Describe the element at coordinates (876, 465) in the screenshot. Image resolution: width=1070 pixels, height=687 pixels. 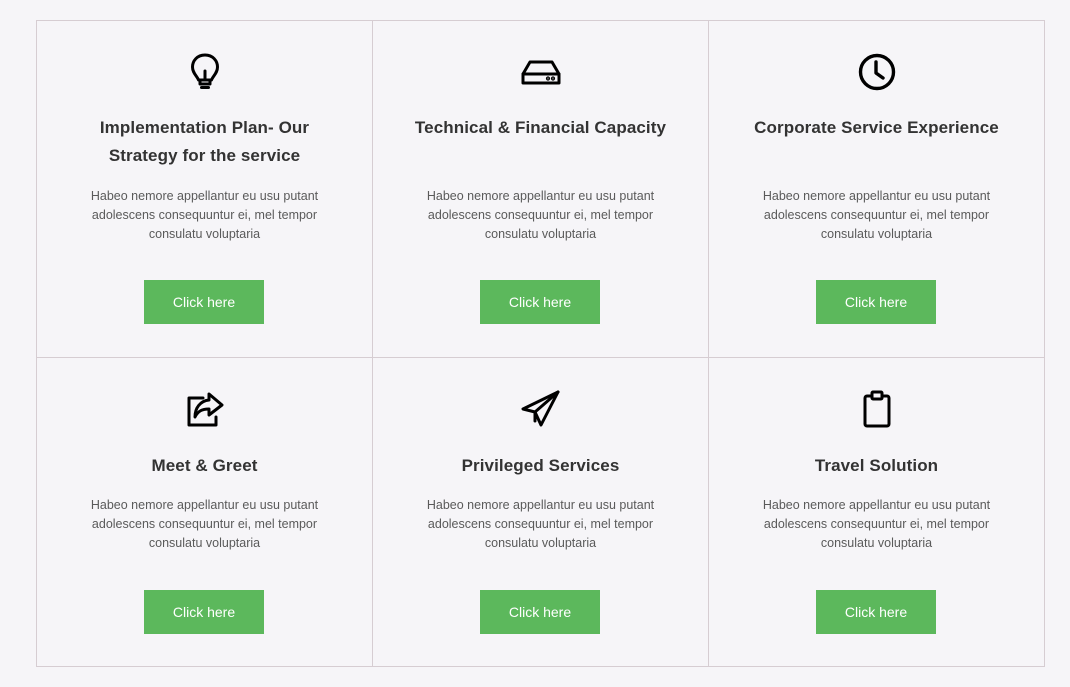
I see `card-title: Travel Solution` at that location.